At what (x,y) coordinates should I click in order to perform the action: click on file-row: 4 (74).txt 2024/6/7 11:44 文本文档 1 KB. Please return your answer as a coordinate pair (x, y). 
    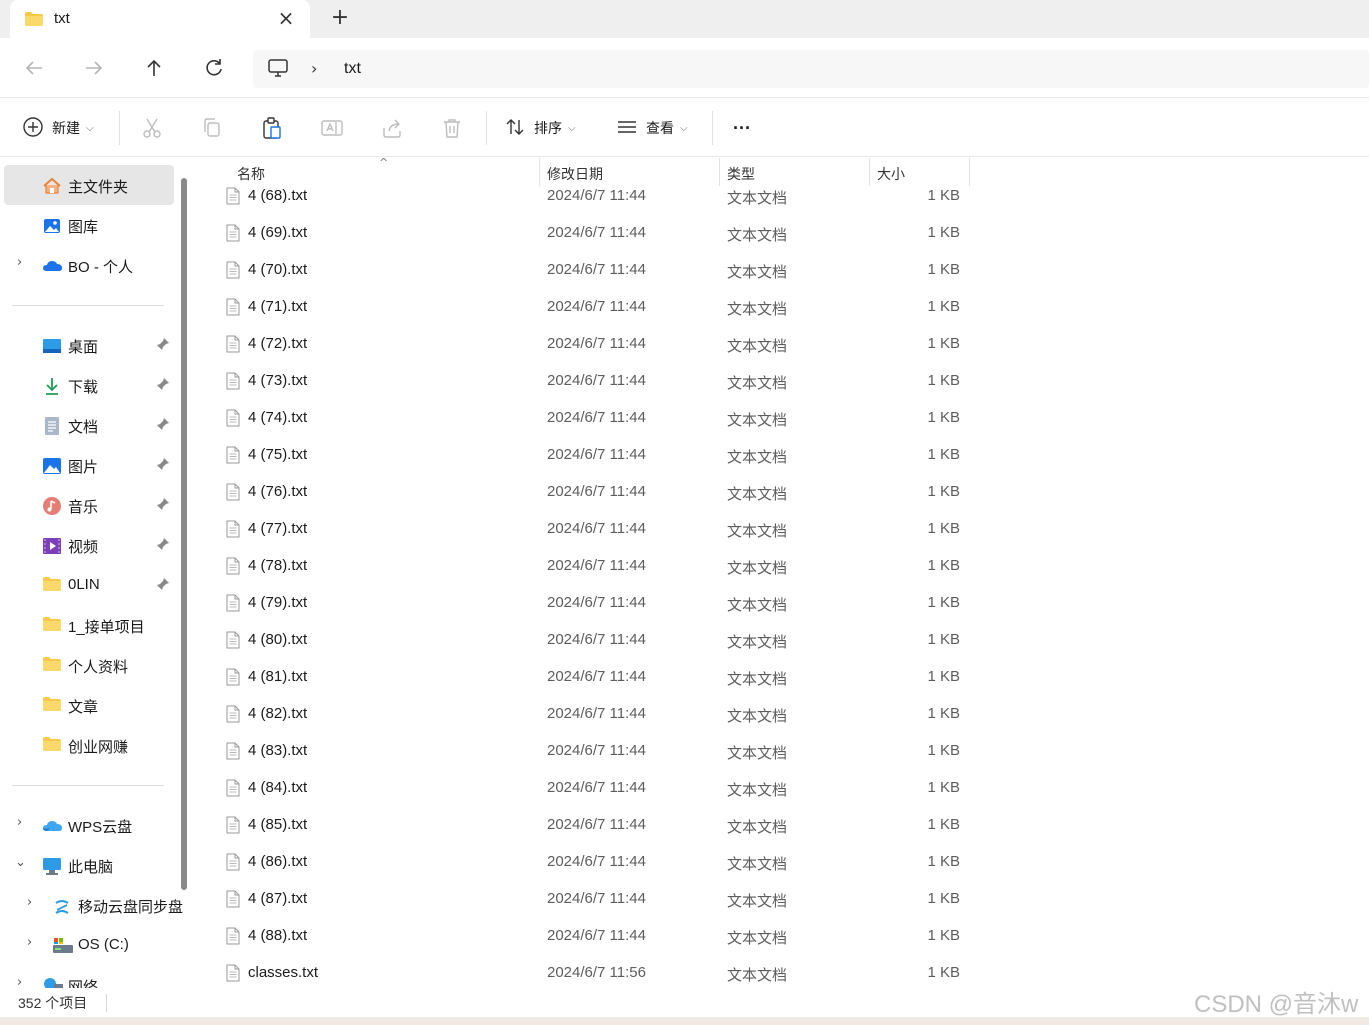
    Looking at the image, I should click on (586, 417).